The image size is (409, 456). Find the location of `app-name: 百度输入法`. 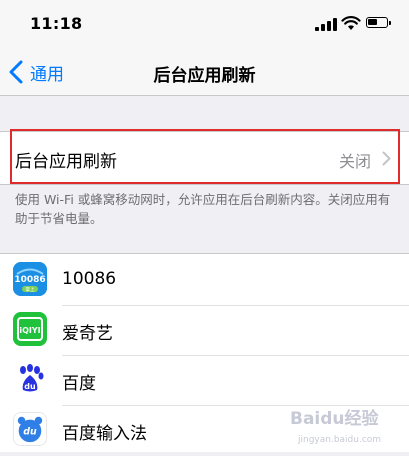

app-name: 百度输入法 is located at coordinates (104, 434).